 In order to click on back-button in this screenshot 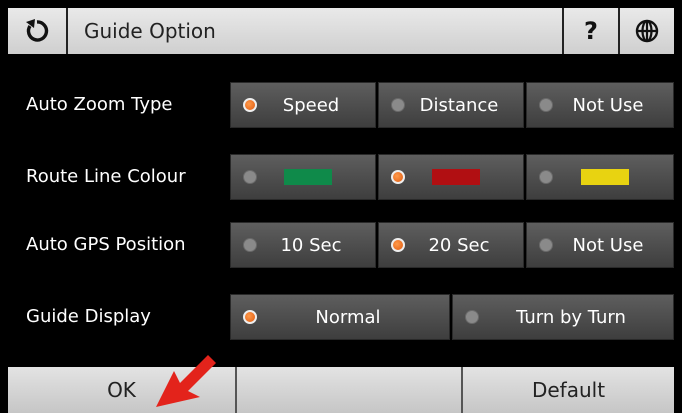, I will do `click(38, 31)`.